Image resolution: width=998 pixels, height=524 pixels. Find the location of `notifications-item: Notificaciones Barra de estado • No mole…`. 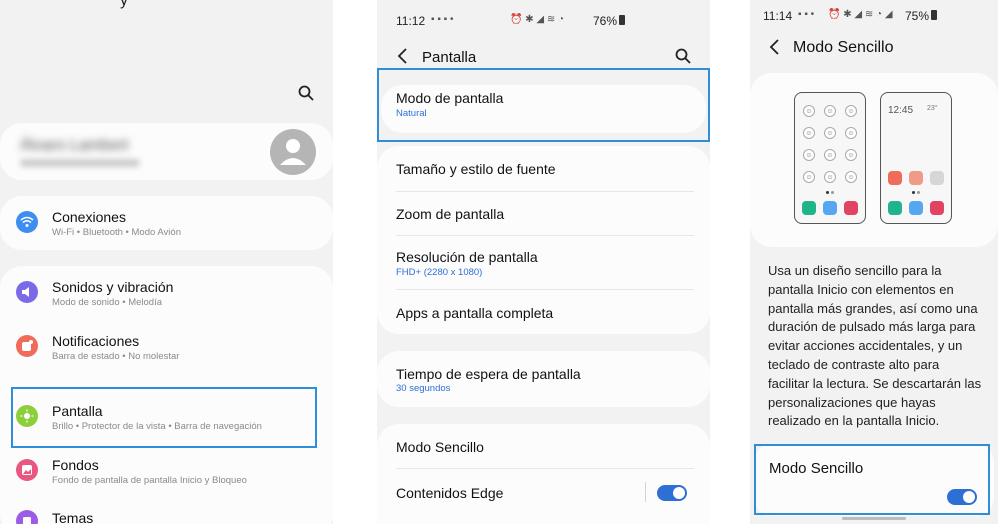

notifications-item: Notificaciones Barra de estado • No mole… is located at coordinates (166, 347).